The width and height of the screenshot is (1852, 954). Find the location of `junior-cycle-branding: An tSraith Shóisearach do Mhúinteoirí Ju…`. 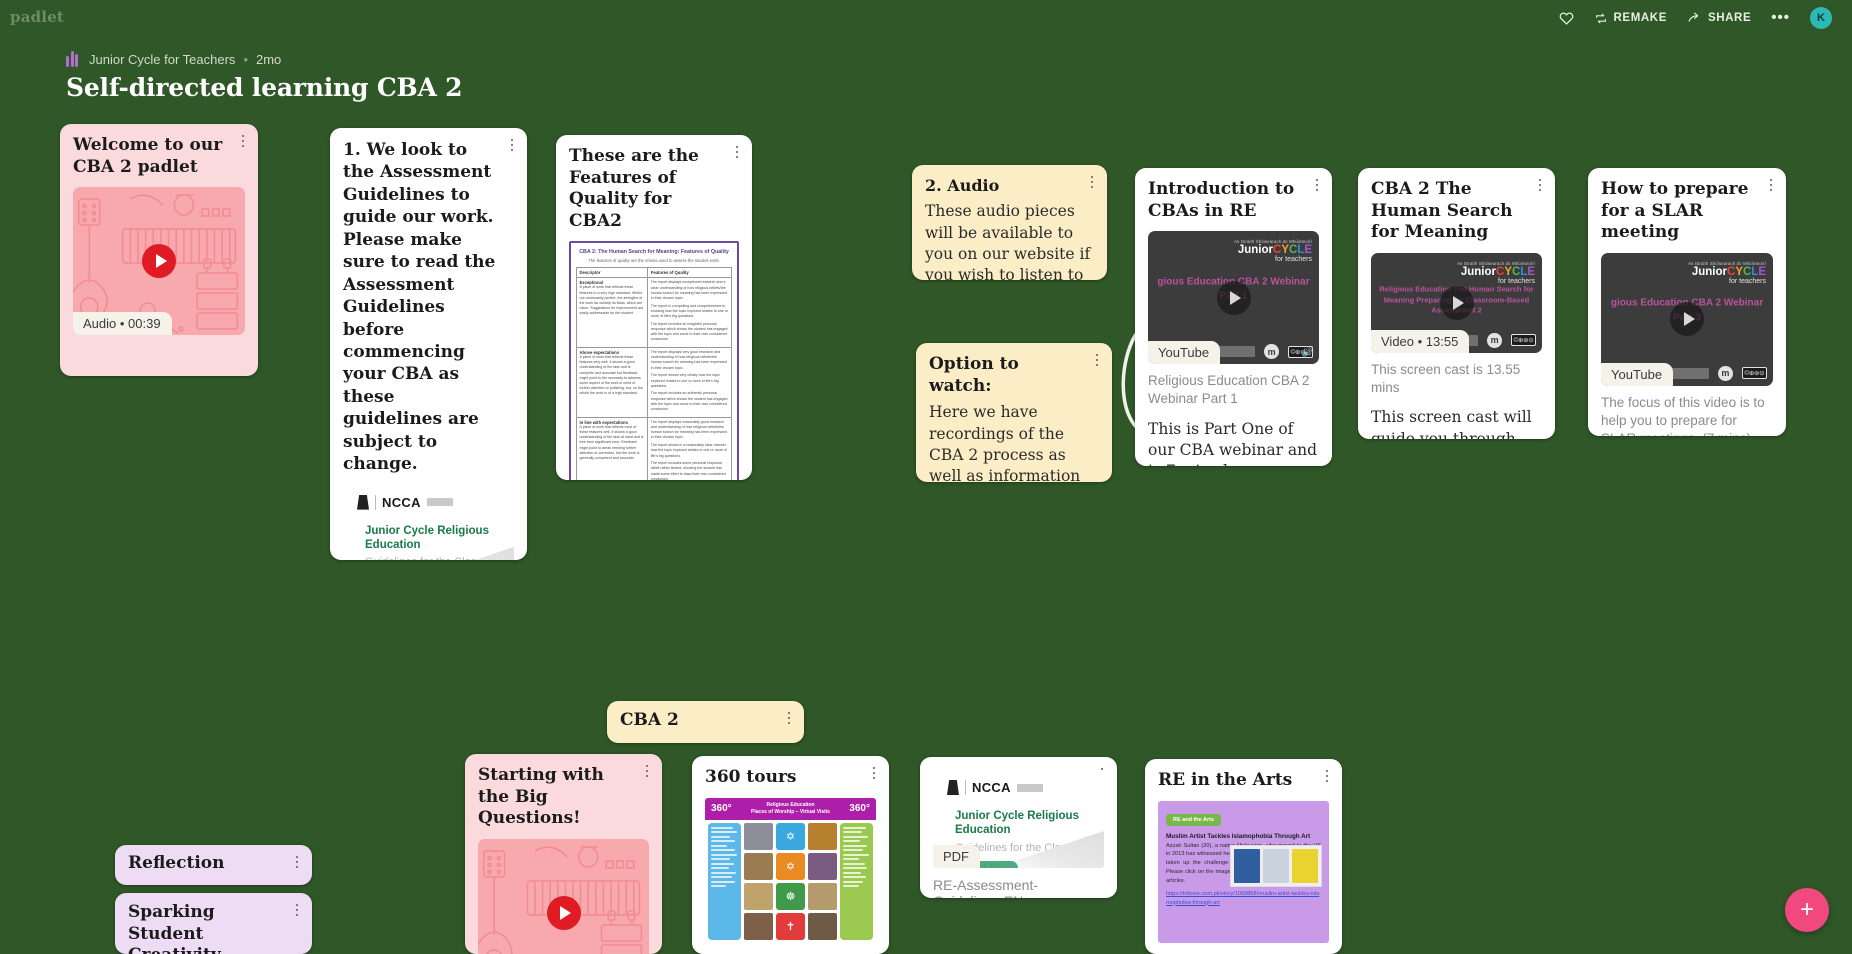

junior-cycle-branding: An tSraith Shóisearach do Mhúinteoirí Ju… is located at coordinates (1273, 251).